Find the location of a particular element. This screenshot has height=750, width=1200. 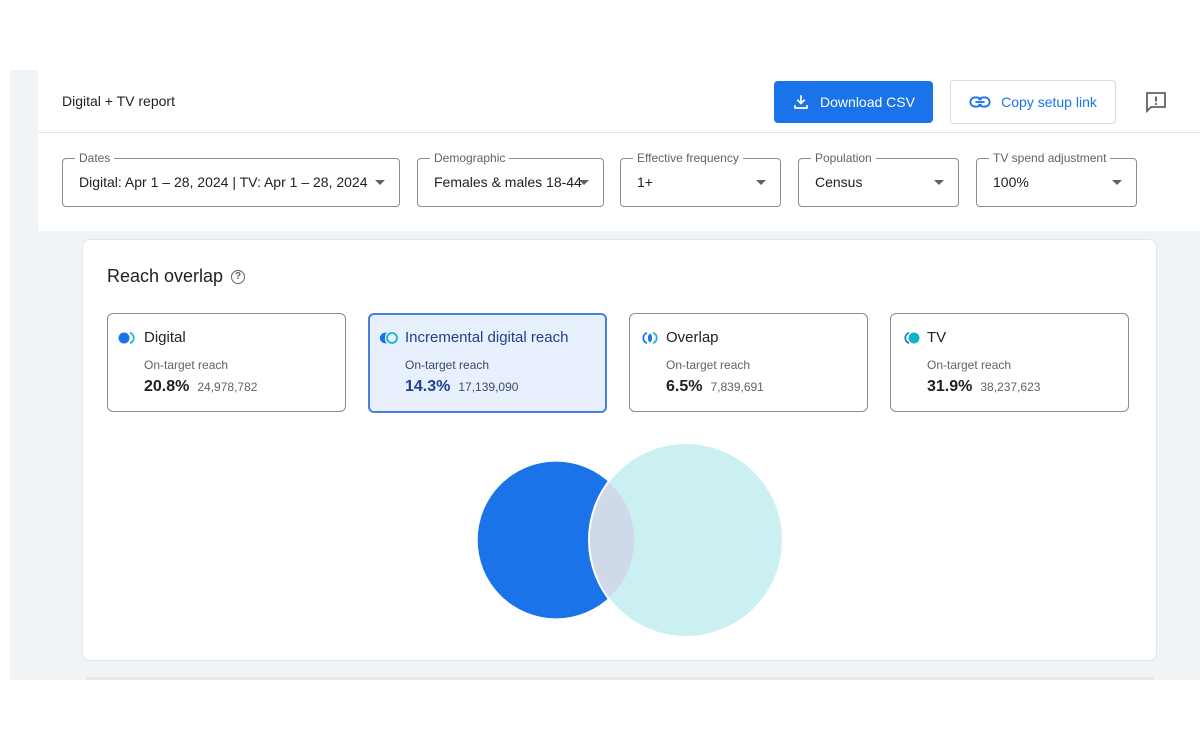

download-icon is located at coordinates (801, 102).